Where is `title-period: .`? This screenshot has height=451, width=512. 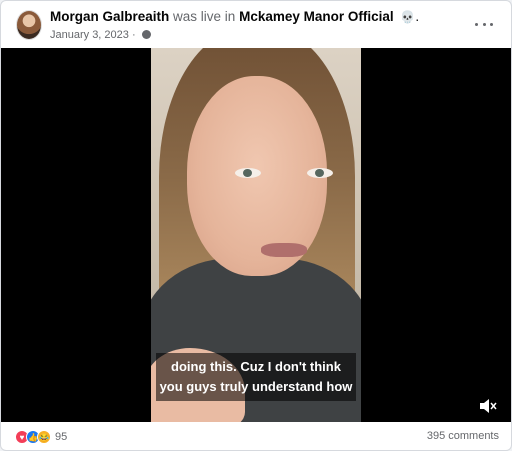
title-period: . is located at coordinates (417, 16).